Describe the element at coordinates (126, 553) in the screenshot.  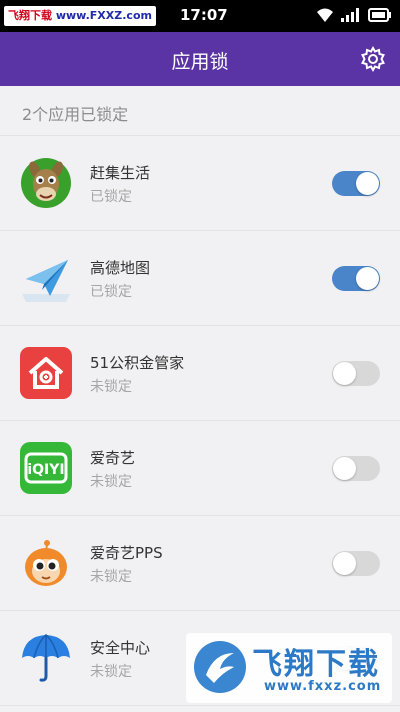
I see `app-name: 爱奇艺PPS` at that location.